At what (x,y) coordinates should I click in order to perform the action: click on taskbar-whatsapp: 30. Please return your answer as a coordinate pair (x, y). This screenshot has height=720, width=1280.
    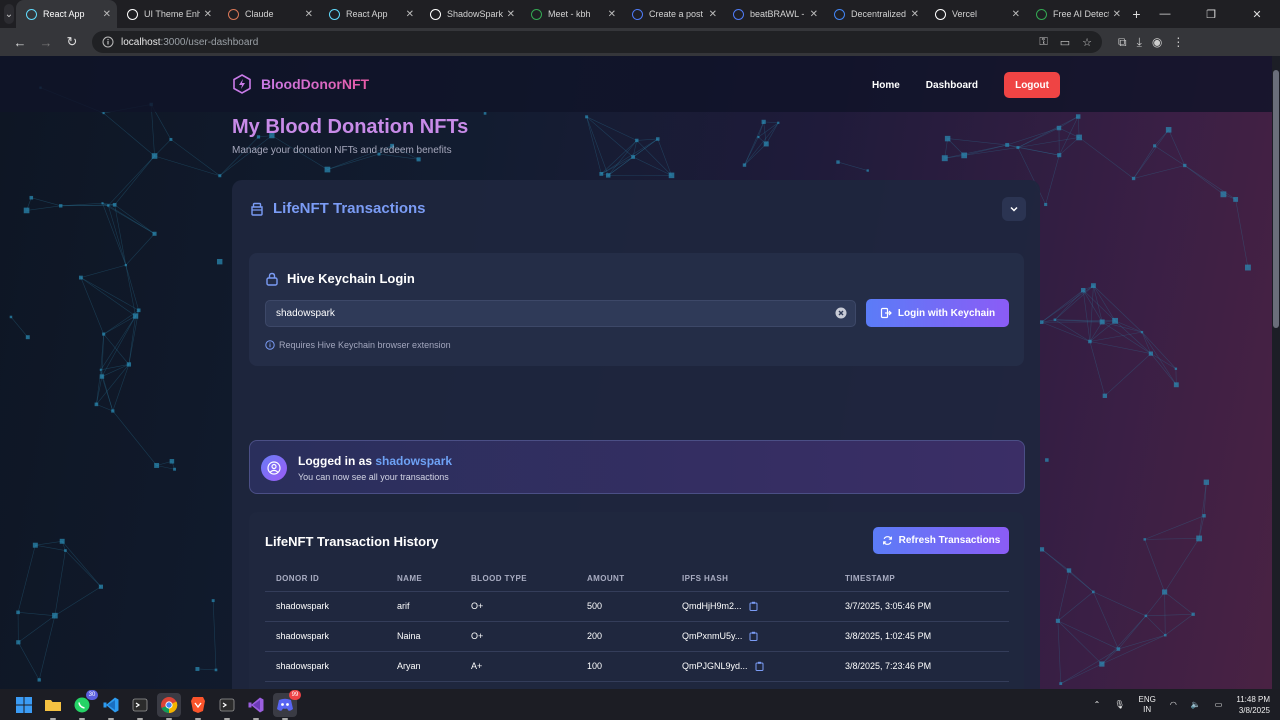
    Looking at the image, I should click on (84, 704).